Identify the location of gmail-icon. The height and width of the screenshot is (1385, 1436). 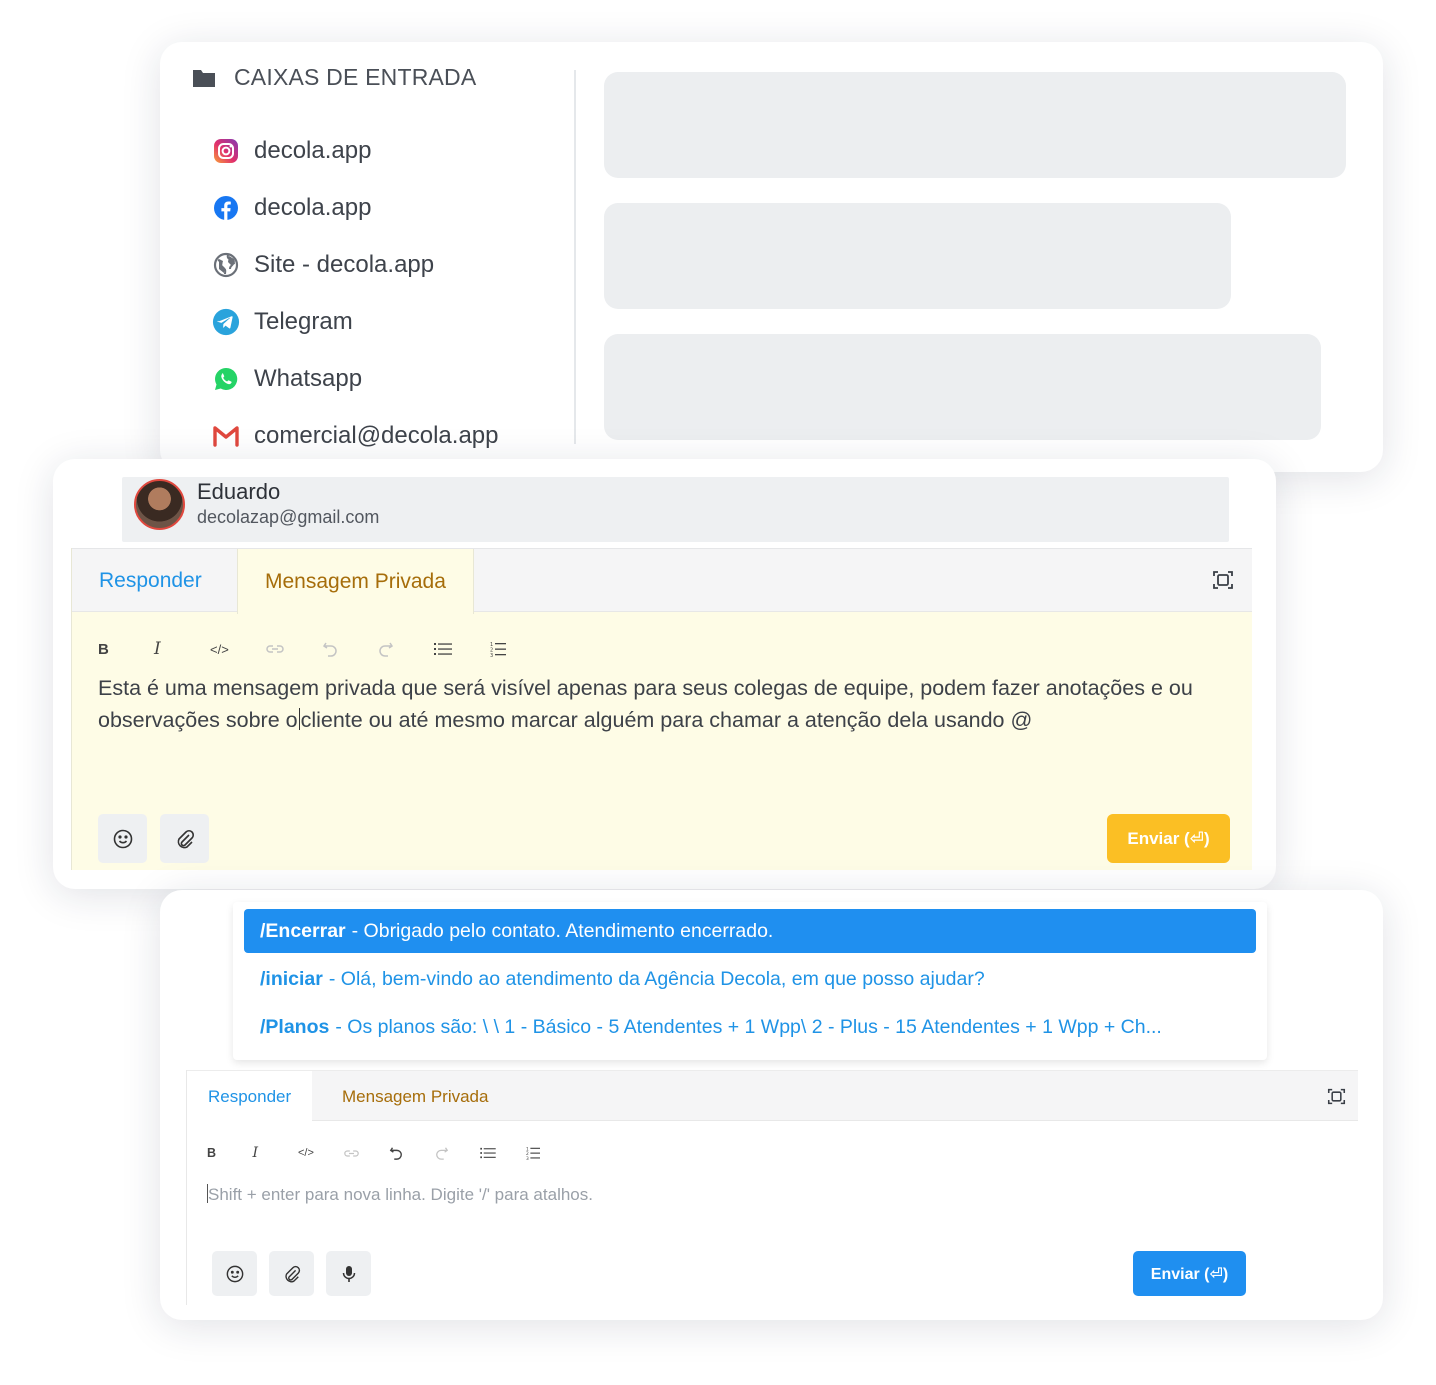
(226, 436).